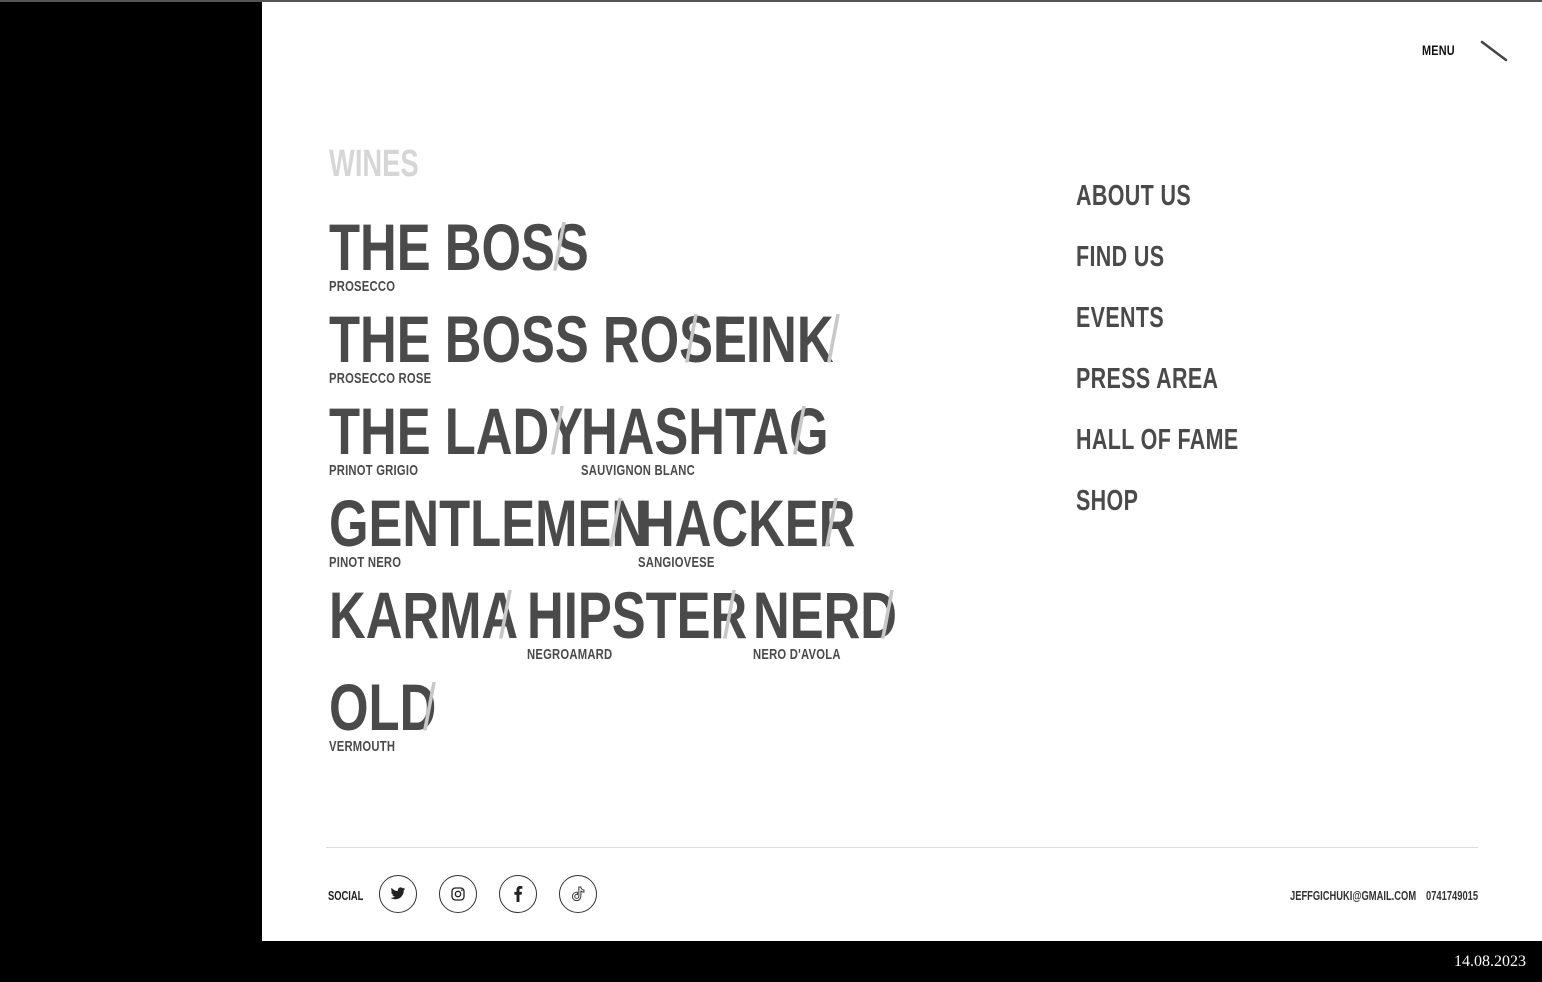 This screenshot has height=982, width=1542. Describe the element at coordinates (456, 431) in the screenshot. I see `wine-name: THE LADY` at that location.